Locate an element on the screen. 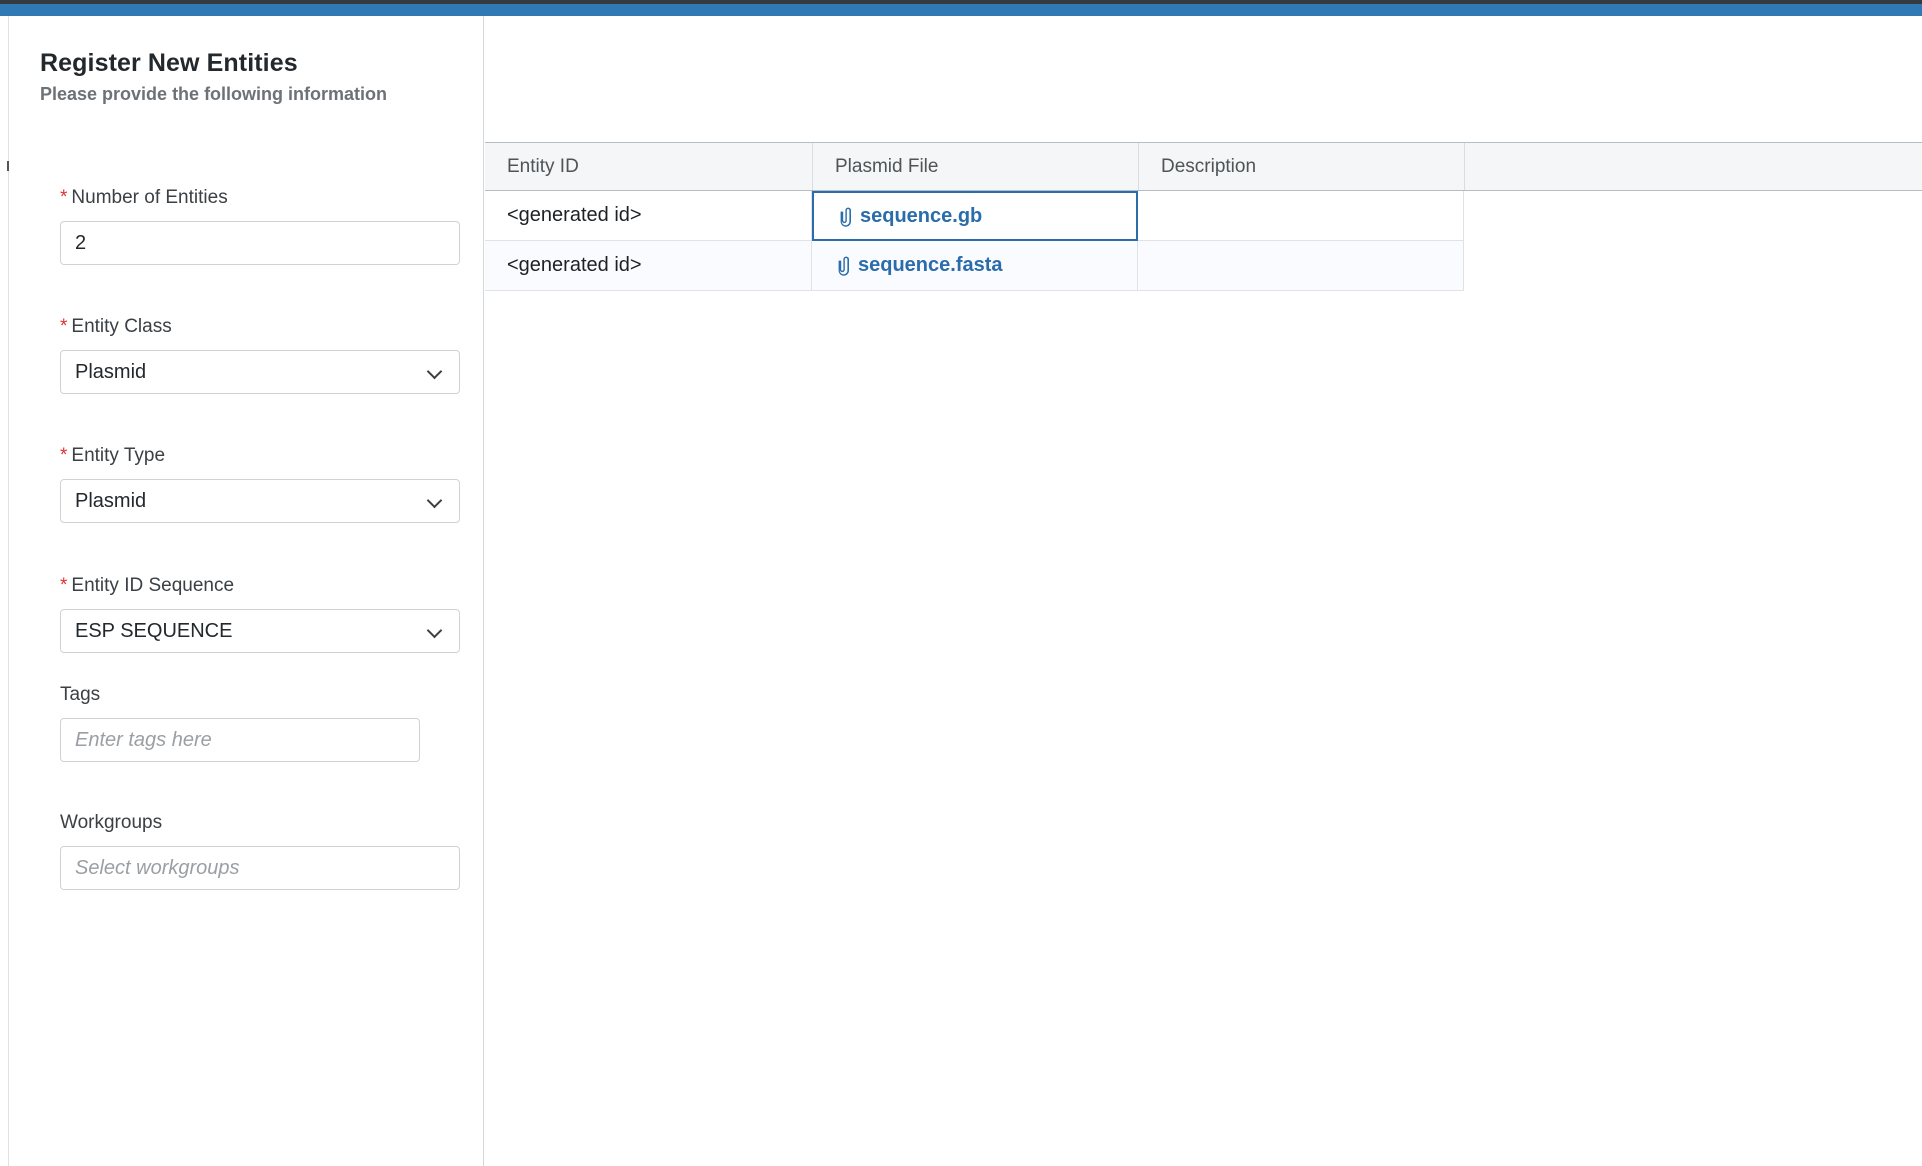  entity-class-select: Plasmid is located at coordinates (260, 372).